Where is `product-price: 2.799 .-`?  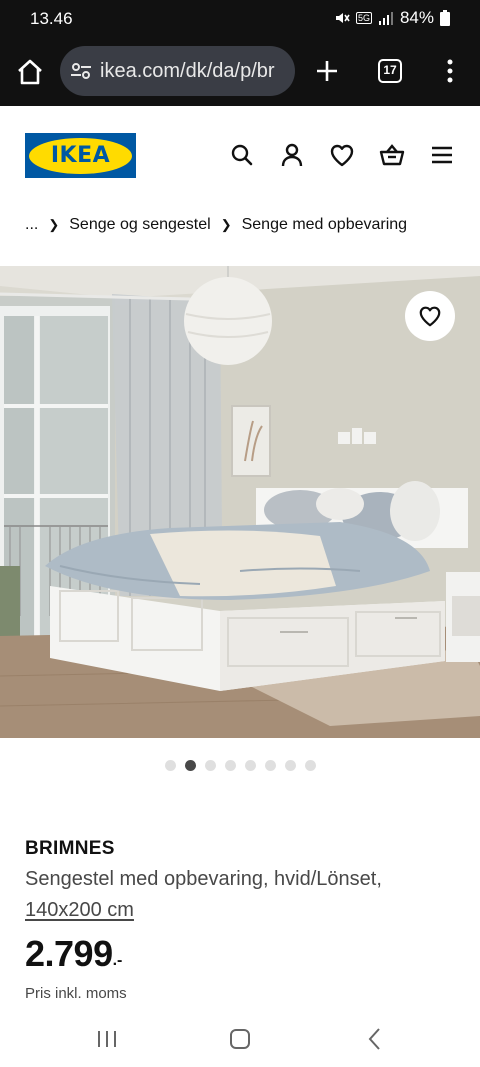
product-price: 2.799 .- is located at coordinates (73, 954).